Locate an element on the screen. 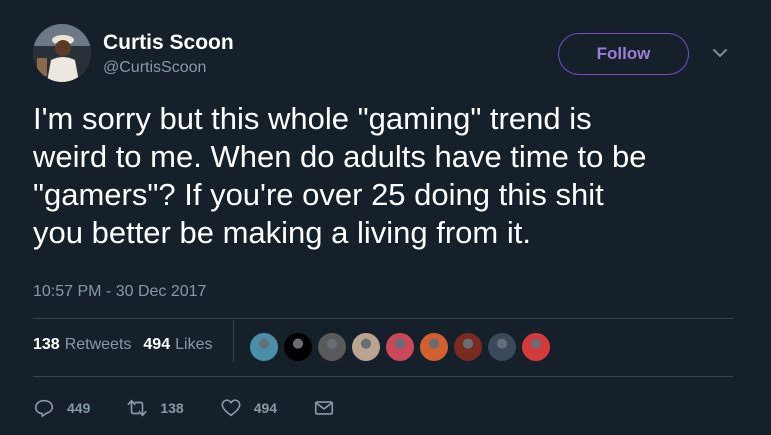 This screenshot has height=435, width=771. tweet-actions: 449 138 494 is located at coordinates (202, 408).